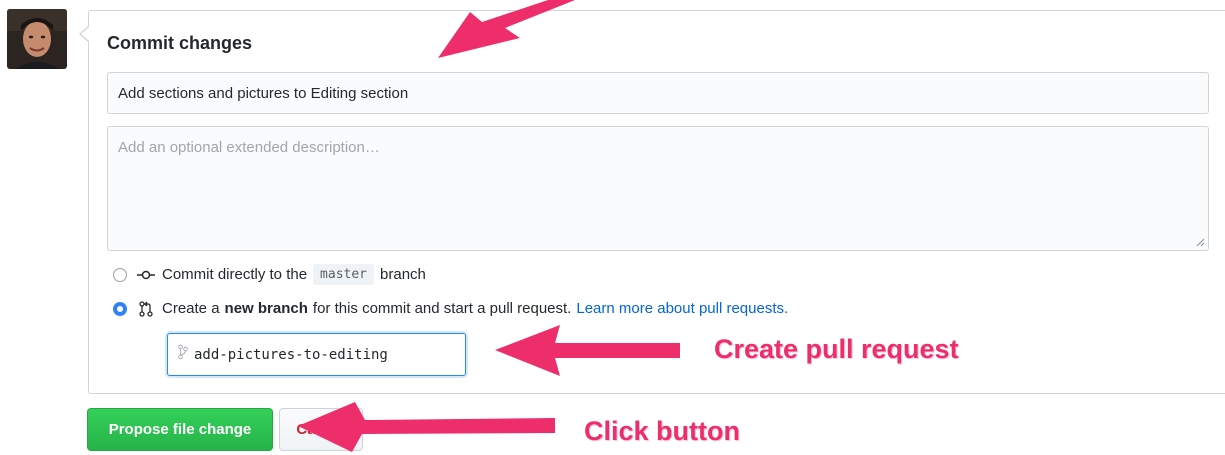 The width and height of the screenshot is (1225, 455). Describe the element at coordinates (662, 431) in the screenshot. I see `annotation-click-button: Click button` at that location.